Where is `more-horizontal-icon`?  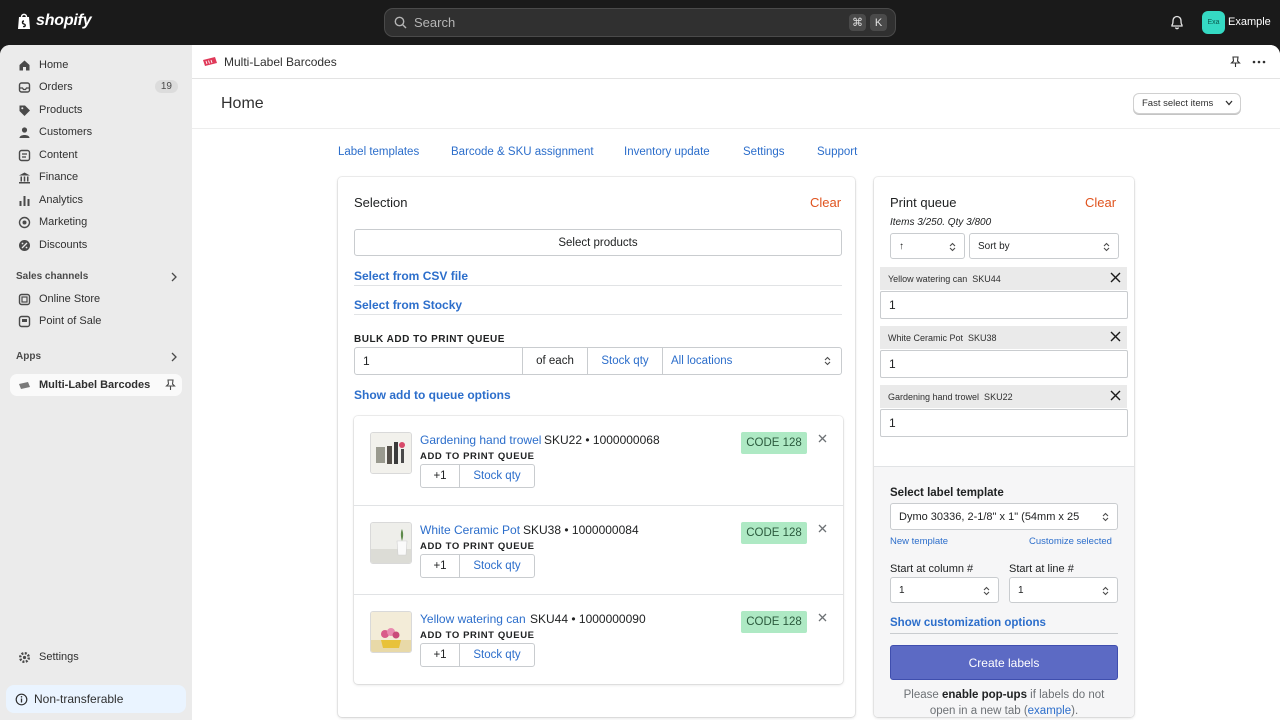 more-horizontal-icon is located at coordinates (1259, 62).